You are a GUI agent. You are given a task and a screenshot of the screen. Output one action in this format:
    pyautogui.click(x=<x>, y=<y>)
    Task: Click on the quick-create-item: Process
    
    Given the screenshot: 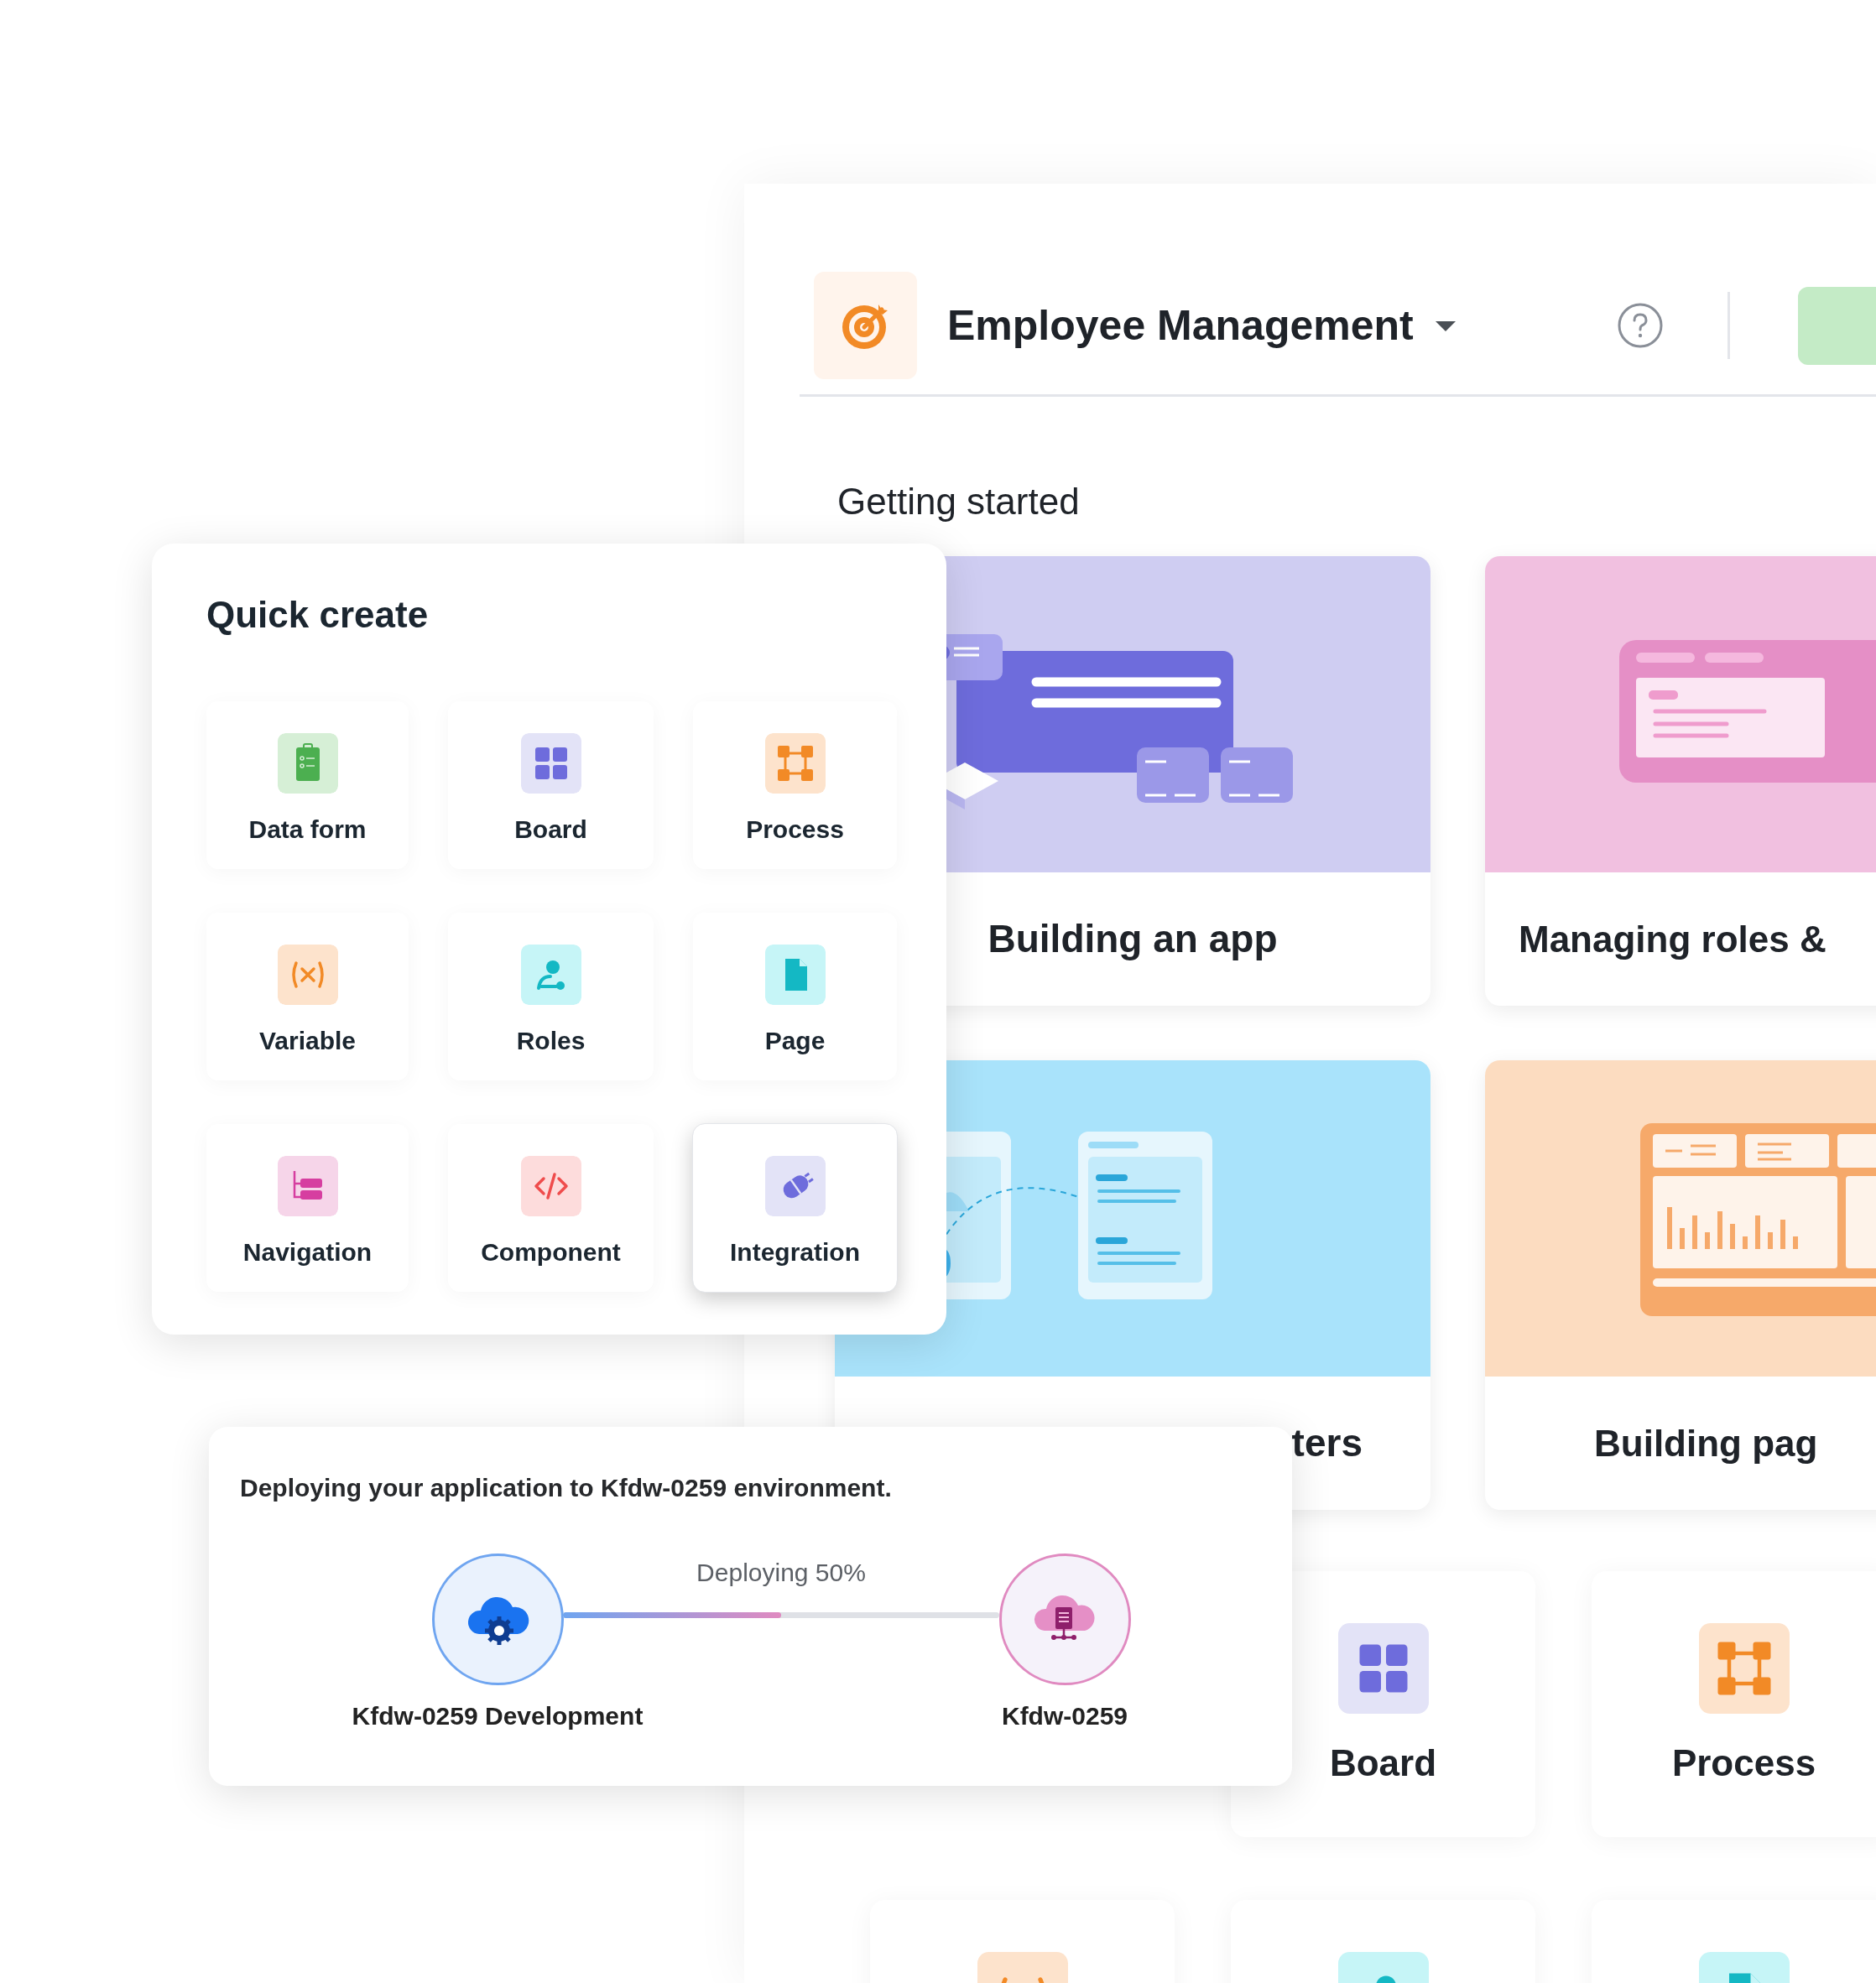 What is the action you would take?
    pyautogui.click(x=795, y=785)
    